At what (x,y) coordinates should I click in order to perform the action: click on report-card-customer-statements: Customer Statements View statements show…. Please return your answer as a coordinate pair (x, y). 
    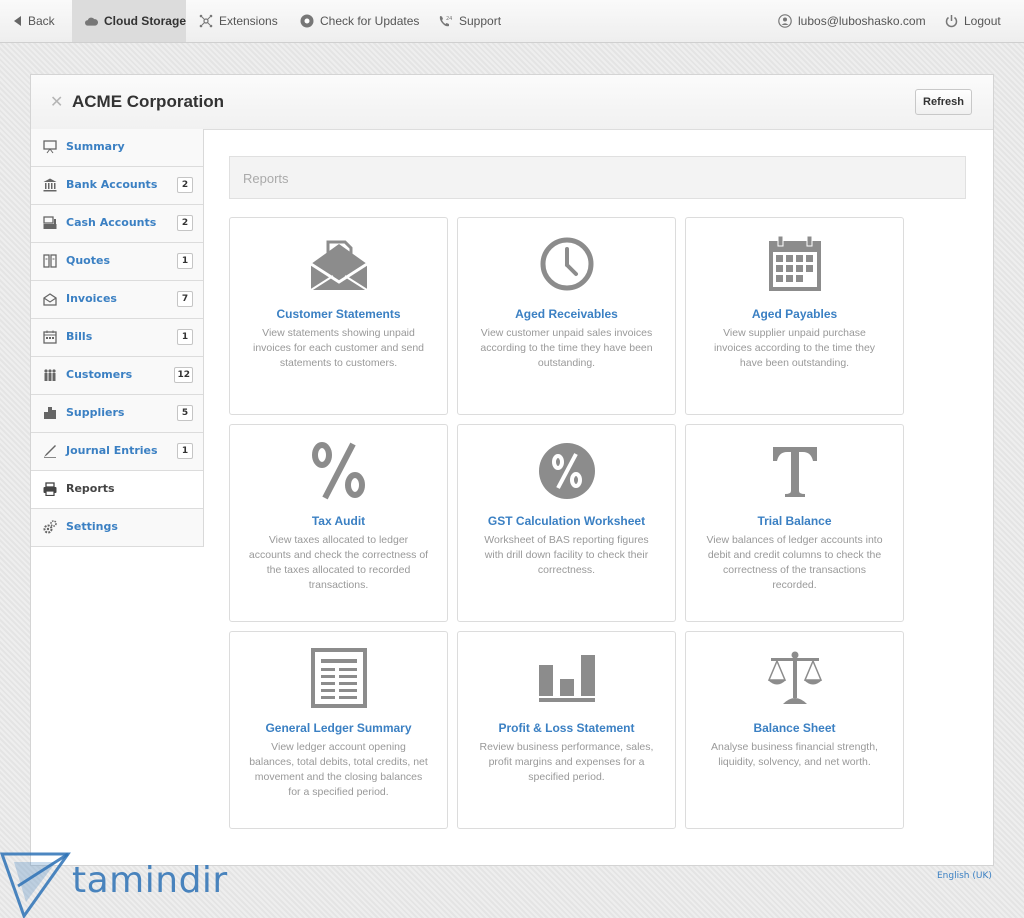
    Looking at the image, I should click on (338, 316).